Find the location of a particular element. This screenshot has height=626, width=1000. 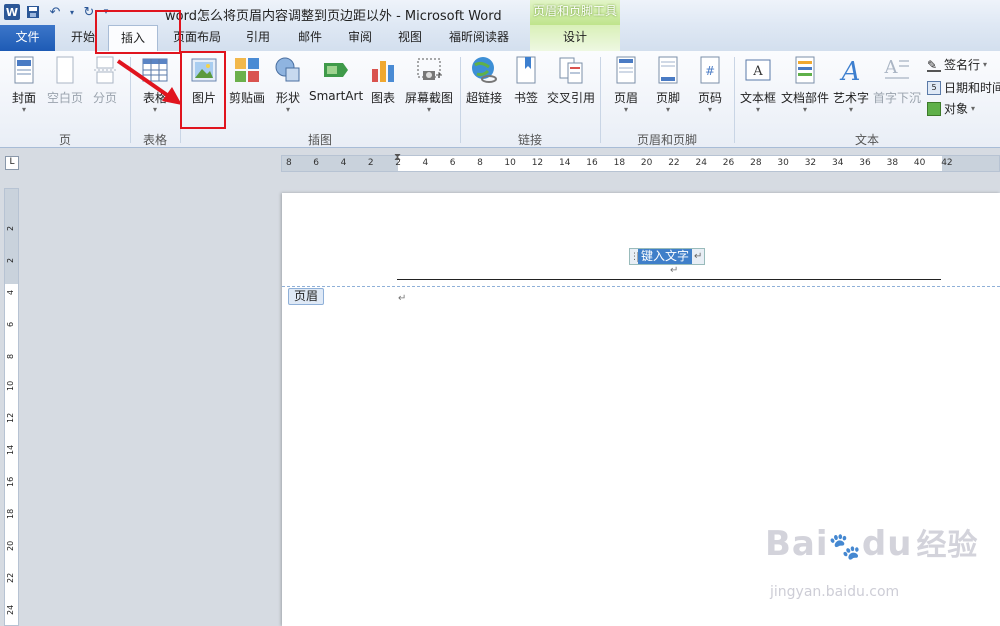

hyperlink-icon is located at coordinates (484, 70).